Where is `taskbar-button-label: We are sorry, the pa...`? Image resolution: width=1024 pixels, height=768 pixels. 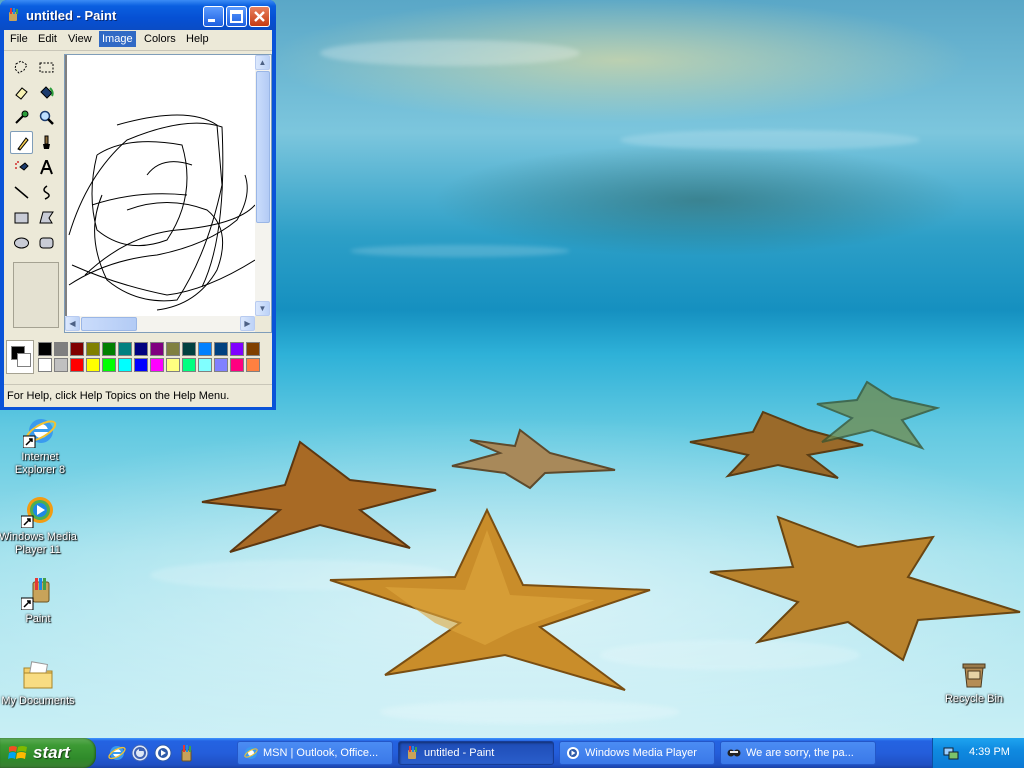
taskbar-button-label: We are sorry, the pa... is located at coordinates (800, 753).